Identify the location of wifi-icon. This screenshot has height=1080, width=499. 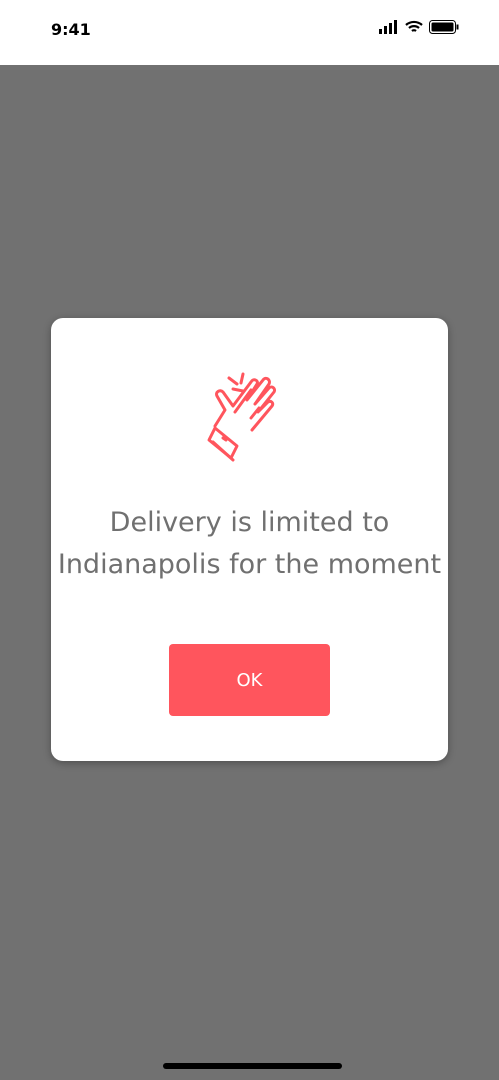
(414, 26).